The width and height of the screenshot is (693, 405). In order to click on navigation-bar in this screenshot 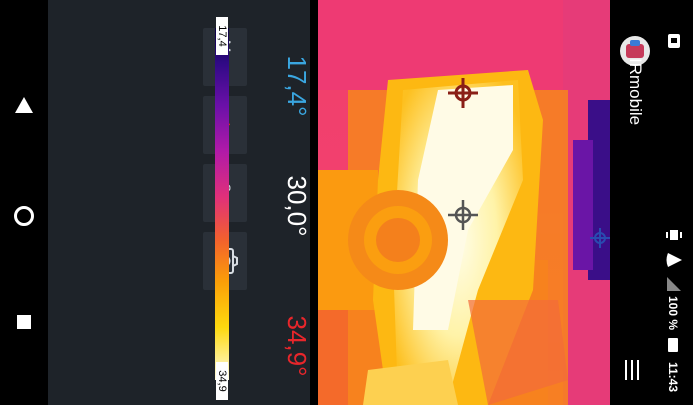, I will do `click(24, 202)`.